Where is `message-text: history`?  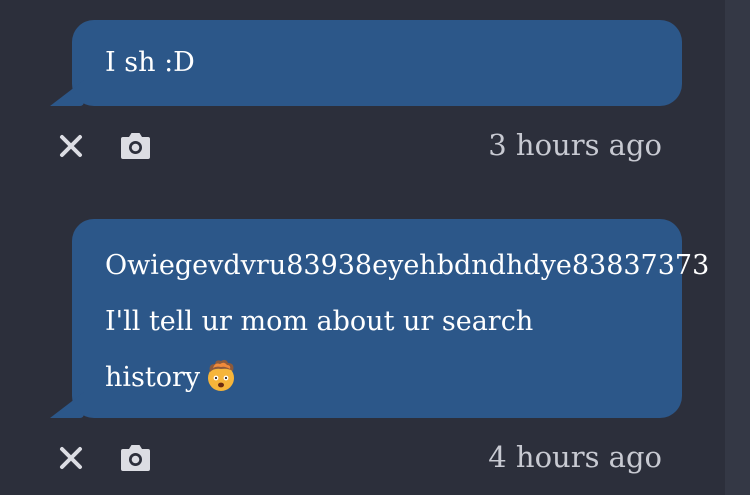 message-text: history is located at coordinates (153, 377).